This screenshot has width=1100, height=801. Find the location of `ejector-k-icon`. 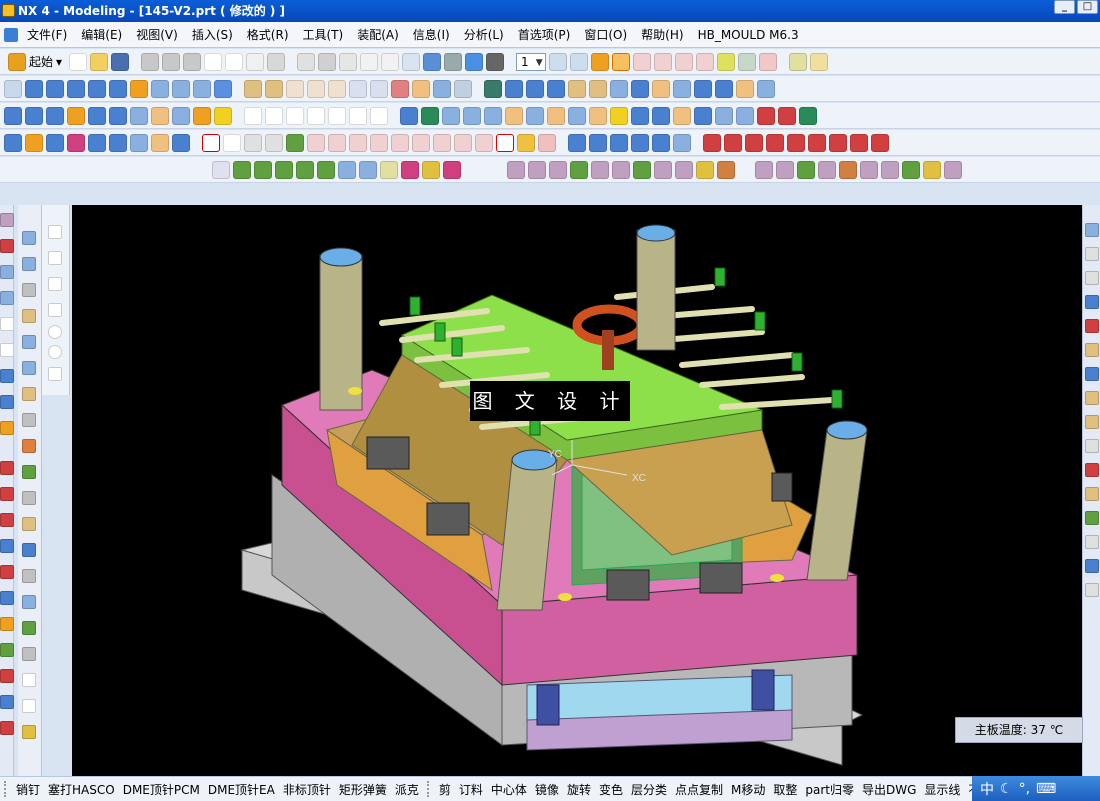

ejector-k-icon is located at coordinates (726, 169).